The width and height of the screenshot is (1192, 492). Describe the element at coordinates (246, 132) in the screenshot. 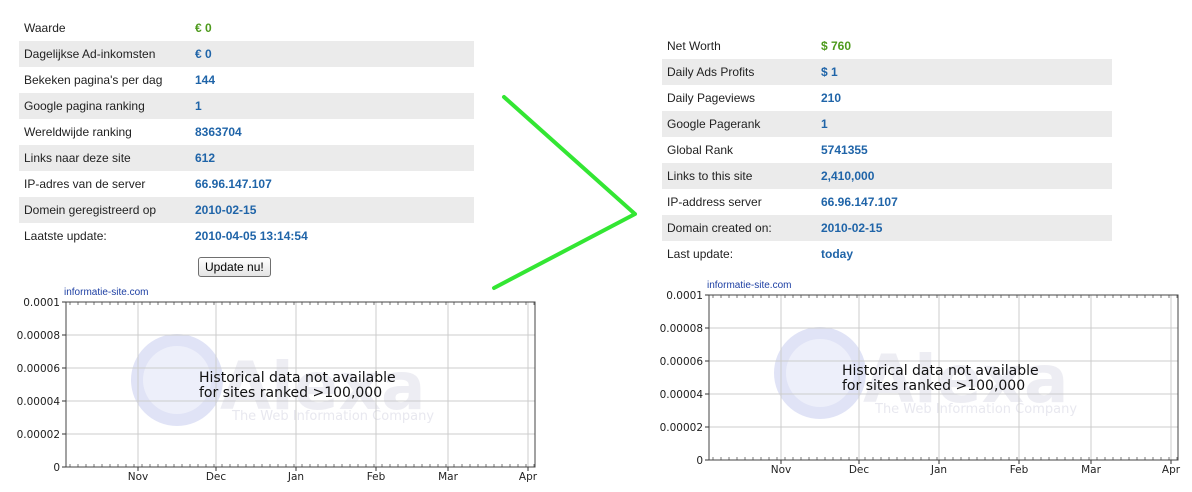

I see `stats-row: Wereldwijde ranking 8363704` at that location.